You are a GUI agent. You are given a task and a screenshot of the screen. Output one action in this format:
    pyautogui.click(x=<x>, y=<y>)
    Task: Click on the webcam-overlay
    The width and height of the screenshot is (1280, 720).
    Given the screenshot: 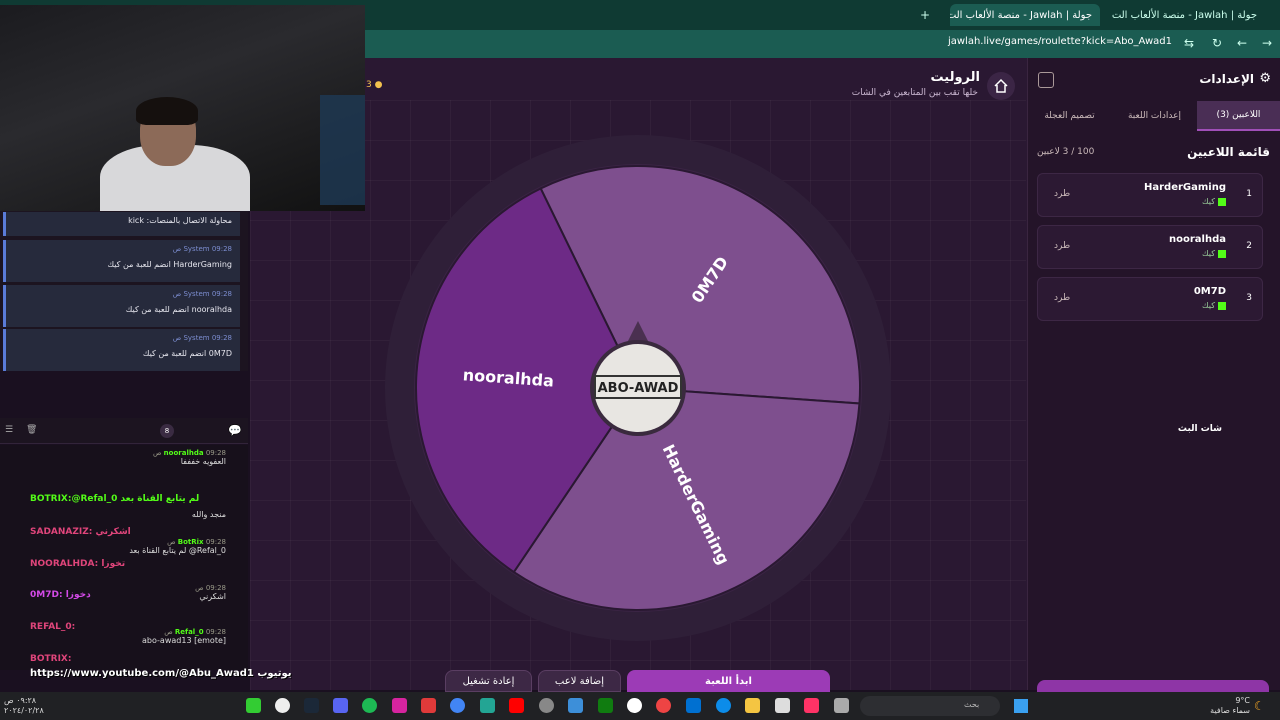 What is the action you would take?
    pyautogui.click(x=182, y=108)
    